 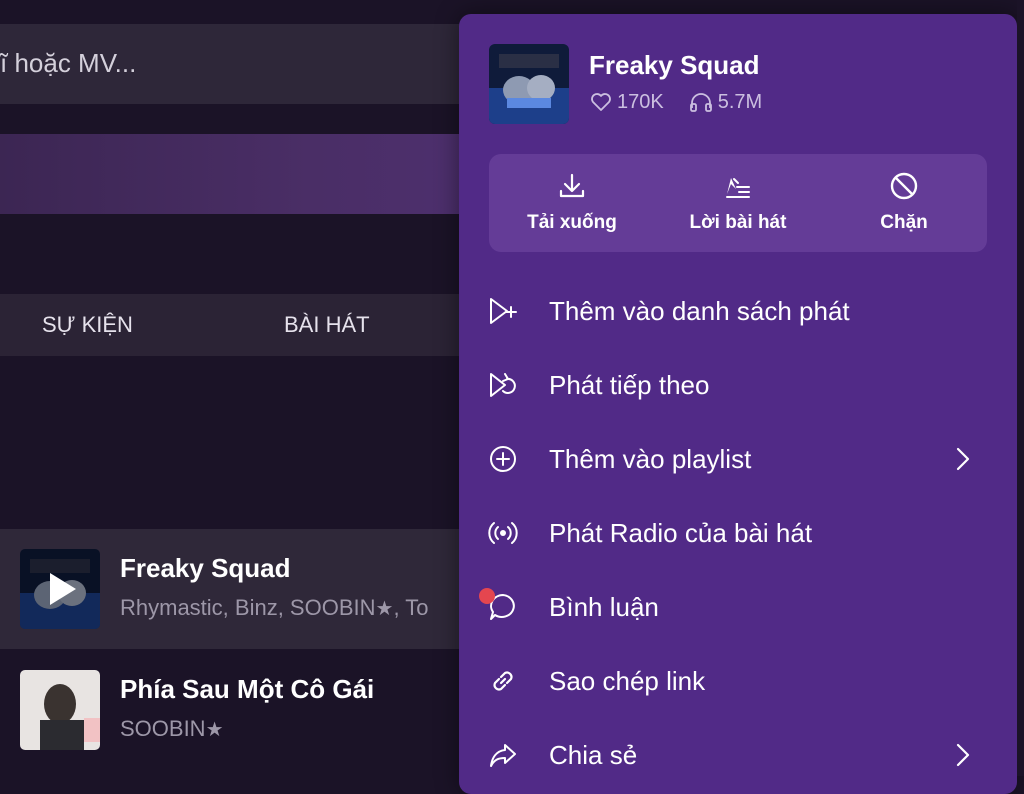 What do you see at coordinates (205, 568) in the screenshot?
I see `song-title: Freaky Squad` at bounding box center [205, 568].